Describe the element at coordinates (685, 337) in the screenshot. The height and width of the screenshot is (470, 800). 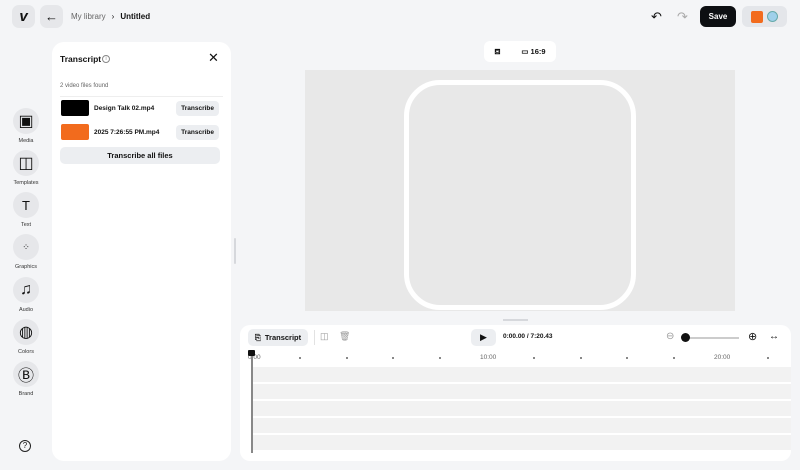
I see `zoom-slider-thumb` at that location.